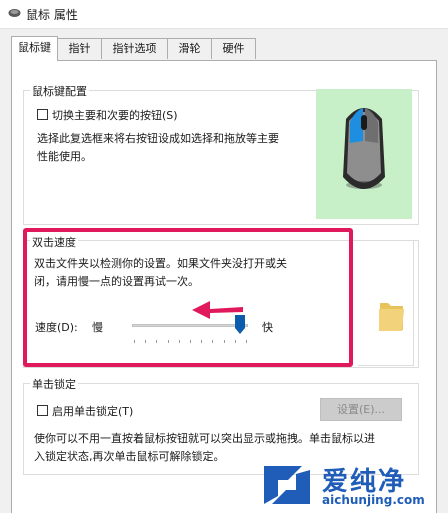 The image size is (448, 513). Describe the element at coordinates (158, 148) in the screenshot. I see `button-config-description: 选择此复选框来将右按钮设成如选择和拖放等主要 性能使用。` at that location.